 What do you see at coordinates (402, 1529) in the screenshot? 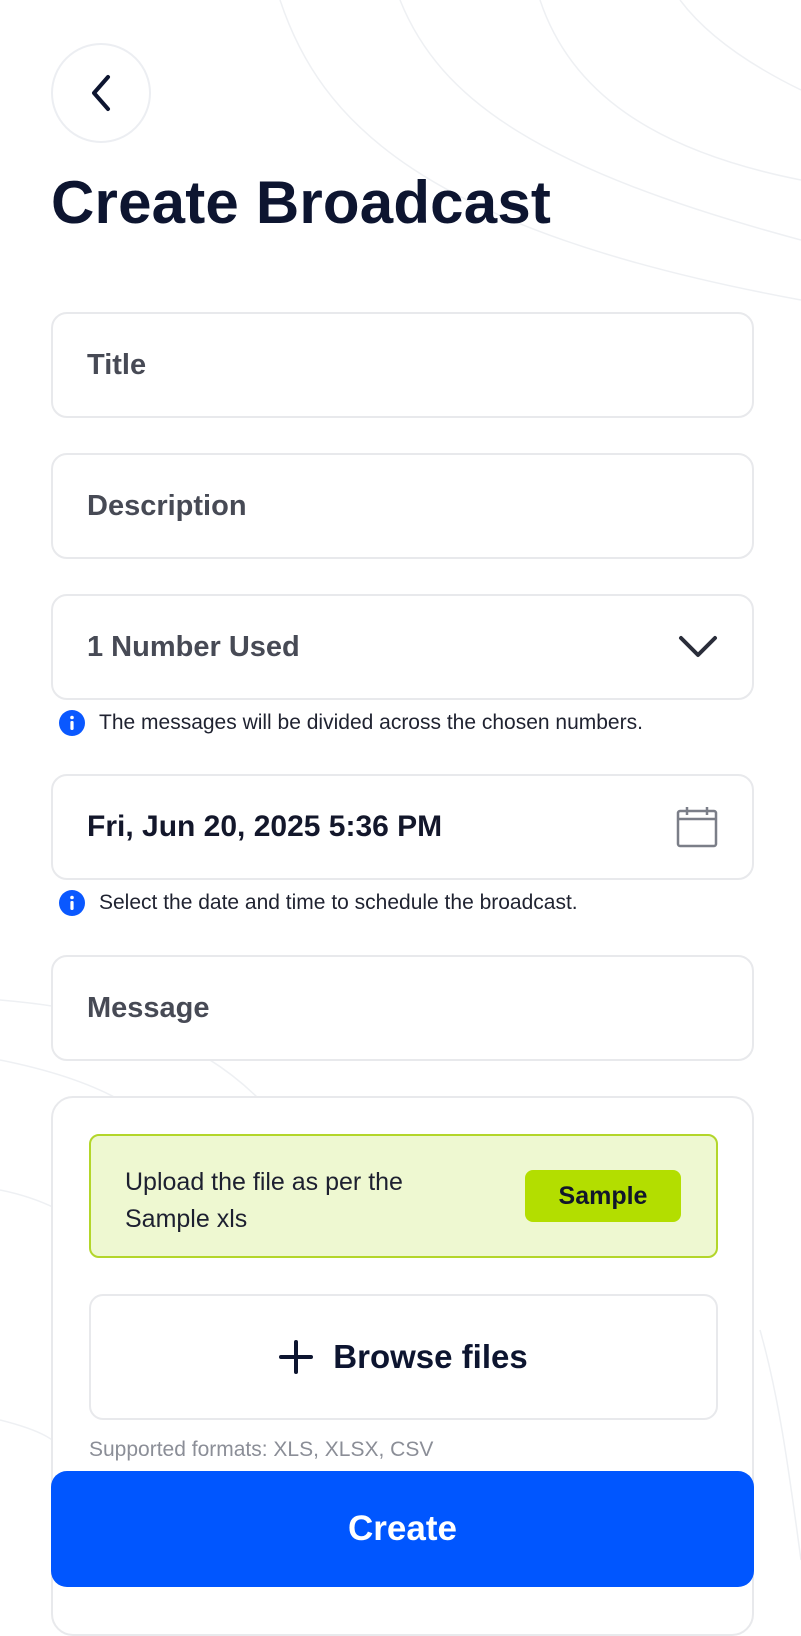
I see `create-button: Create` at bounding box center [402, 1529].